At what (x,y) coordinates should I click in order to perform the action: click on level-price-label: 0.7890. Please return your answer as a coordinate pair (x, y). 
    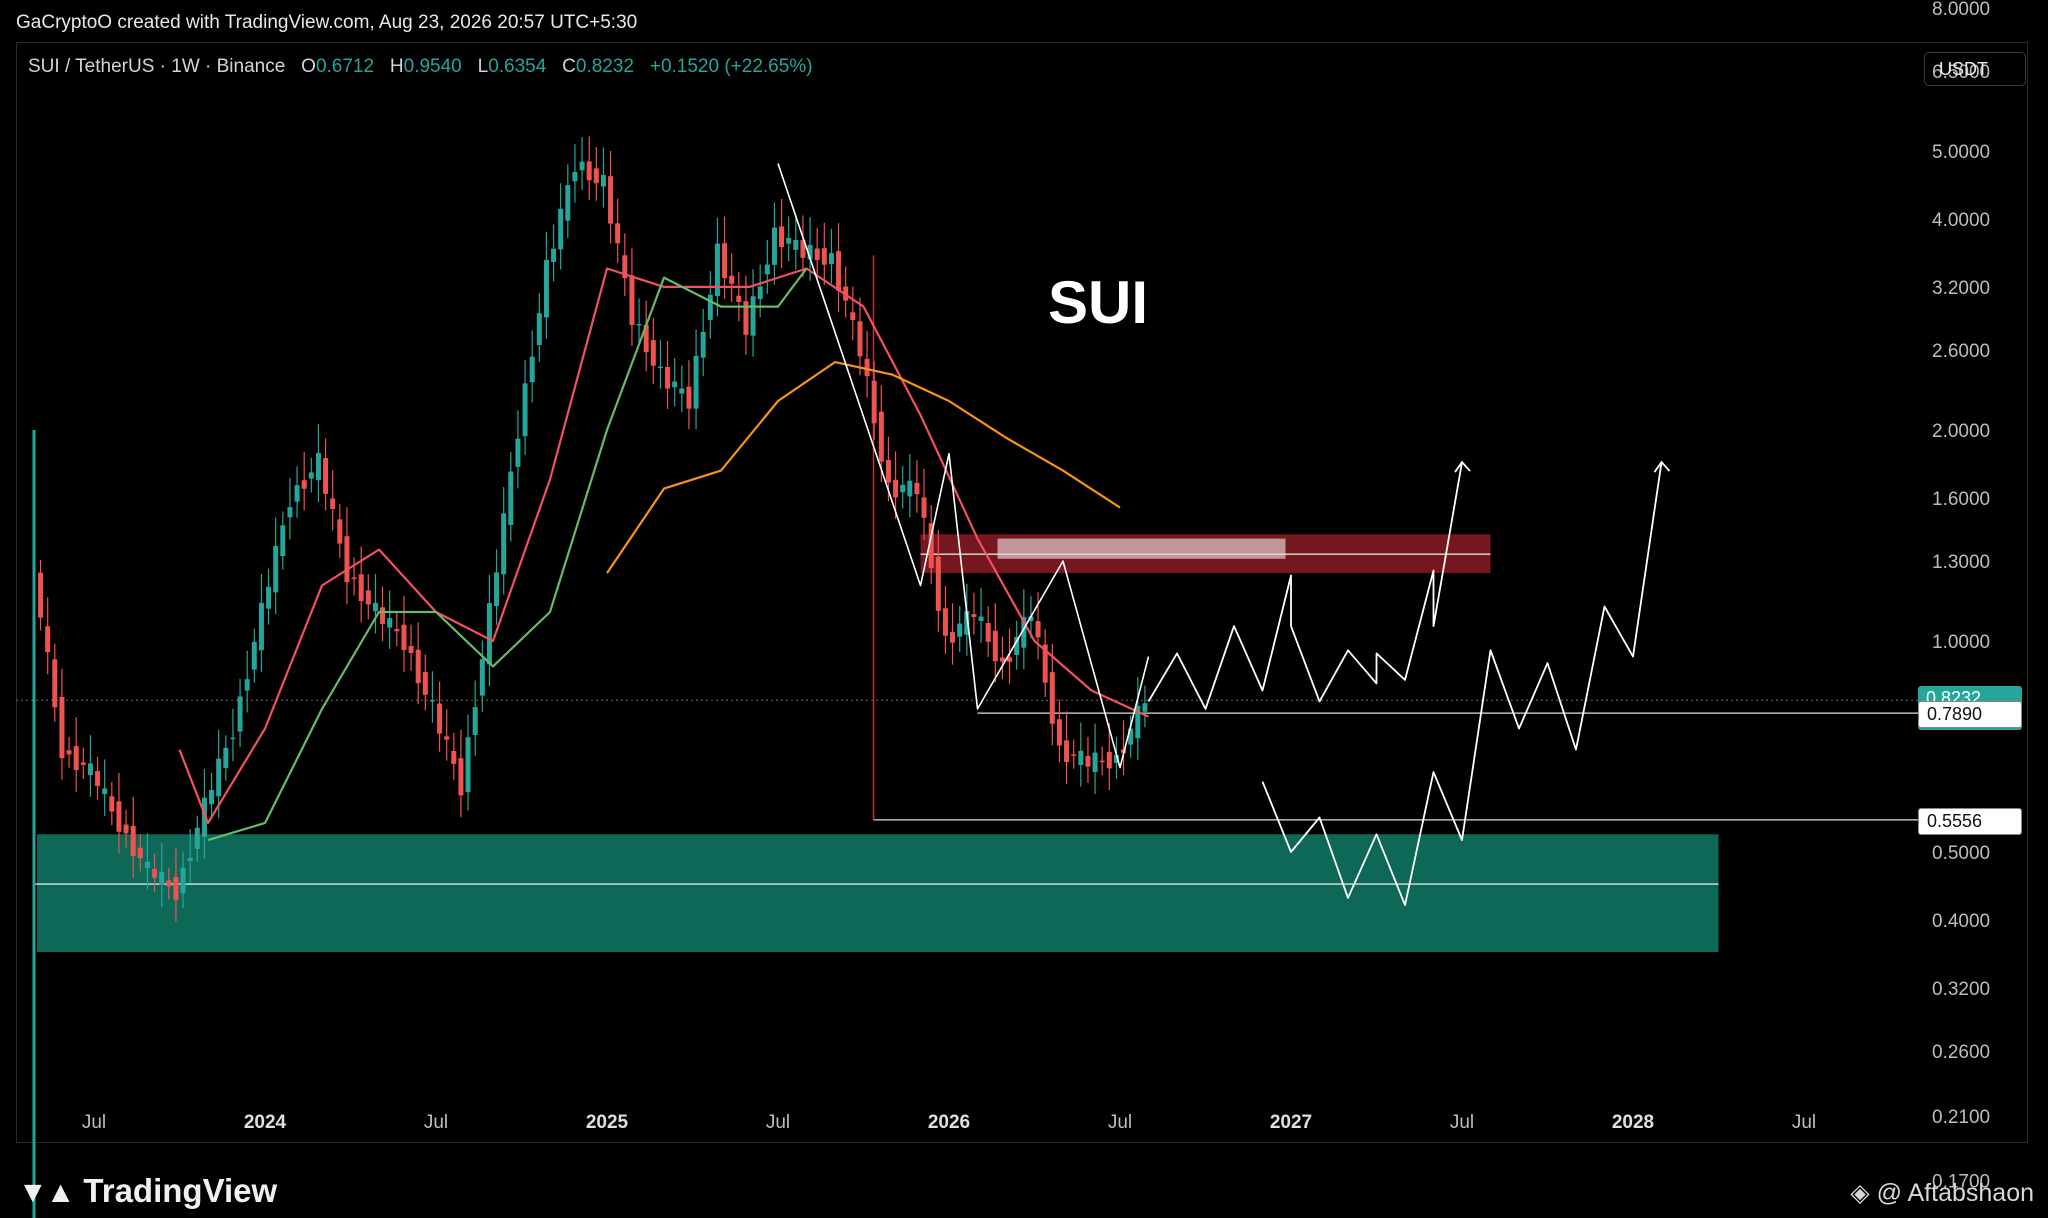
    Looking at the image, I should click on (1970, 715).